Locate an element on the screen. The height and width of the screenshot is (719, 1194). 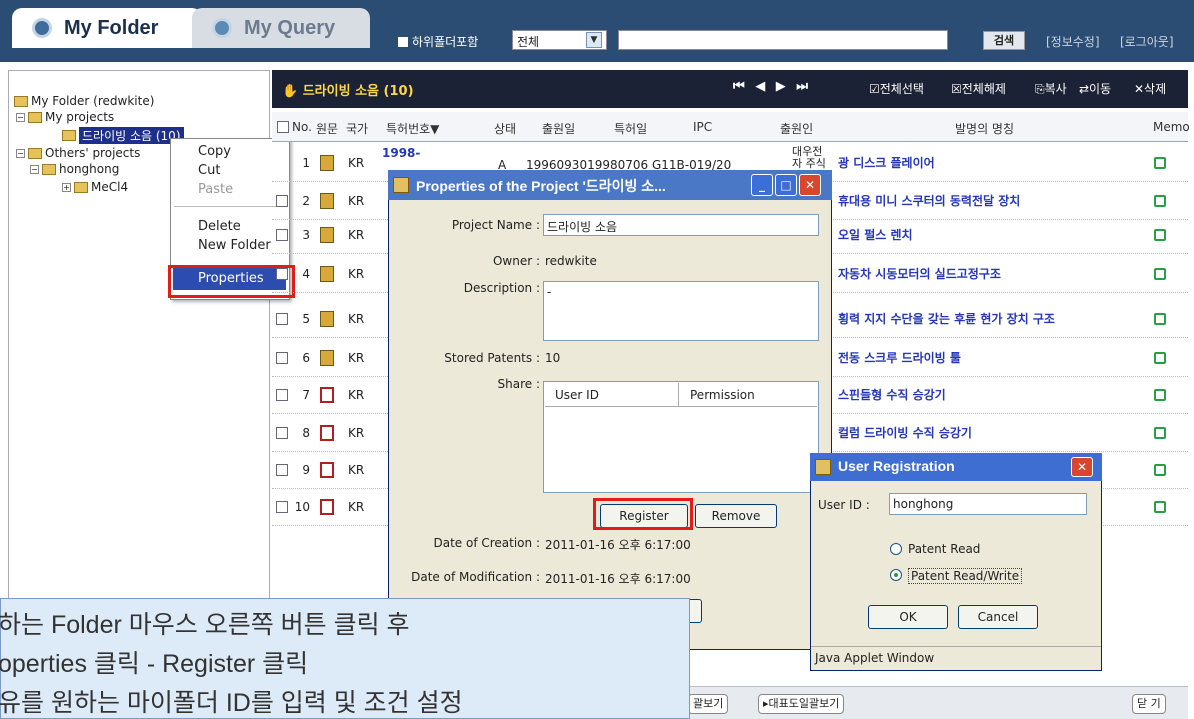
tree-mecl4: + MeCl4 is located at coordinates (95, 187).